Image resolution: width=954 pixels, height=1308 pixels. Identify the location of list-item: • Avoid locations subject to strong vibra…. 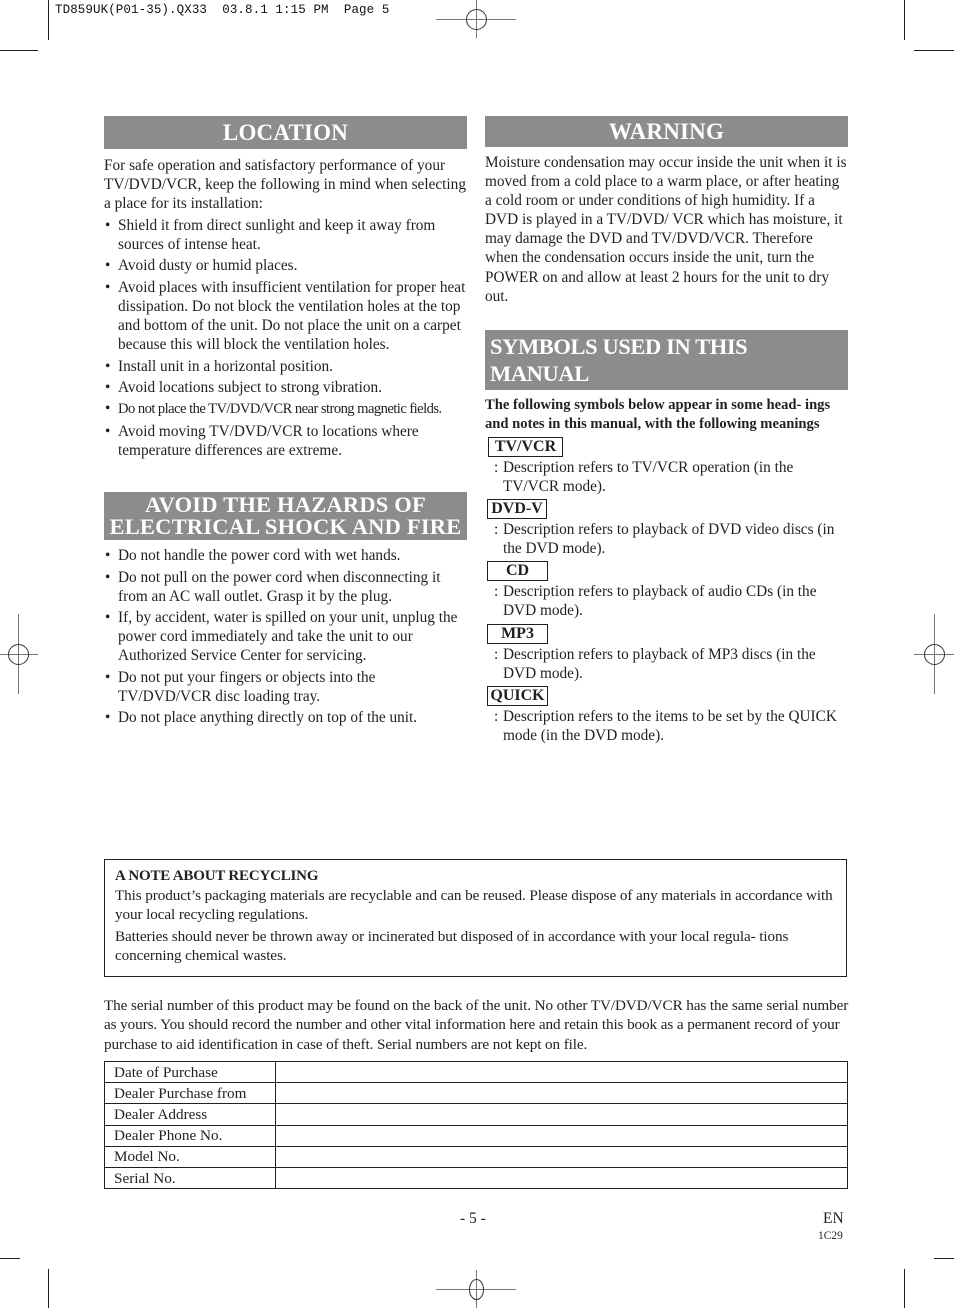
(243, 387).